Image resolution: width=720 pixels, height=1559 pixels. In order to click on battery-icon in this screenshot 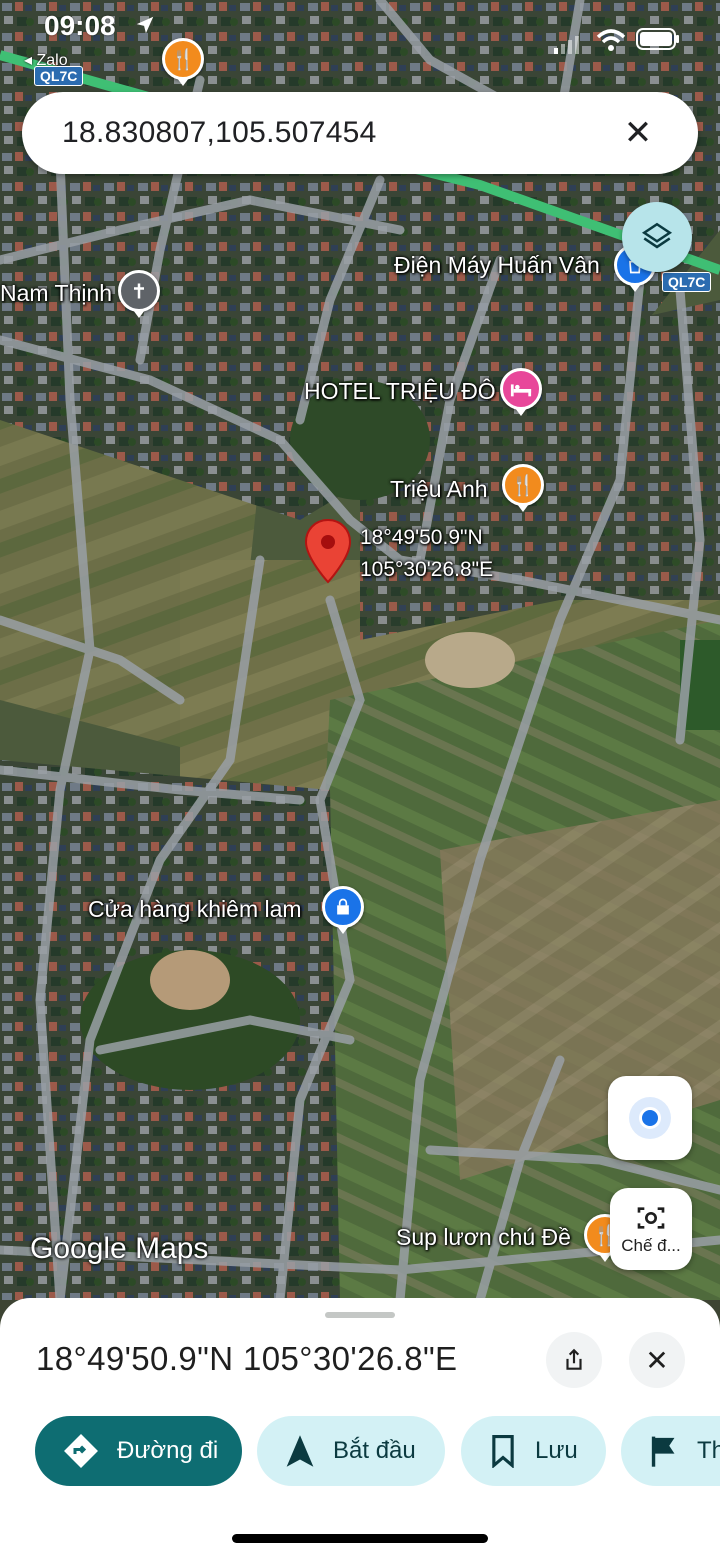, I will do `click(658, 41)`.